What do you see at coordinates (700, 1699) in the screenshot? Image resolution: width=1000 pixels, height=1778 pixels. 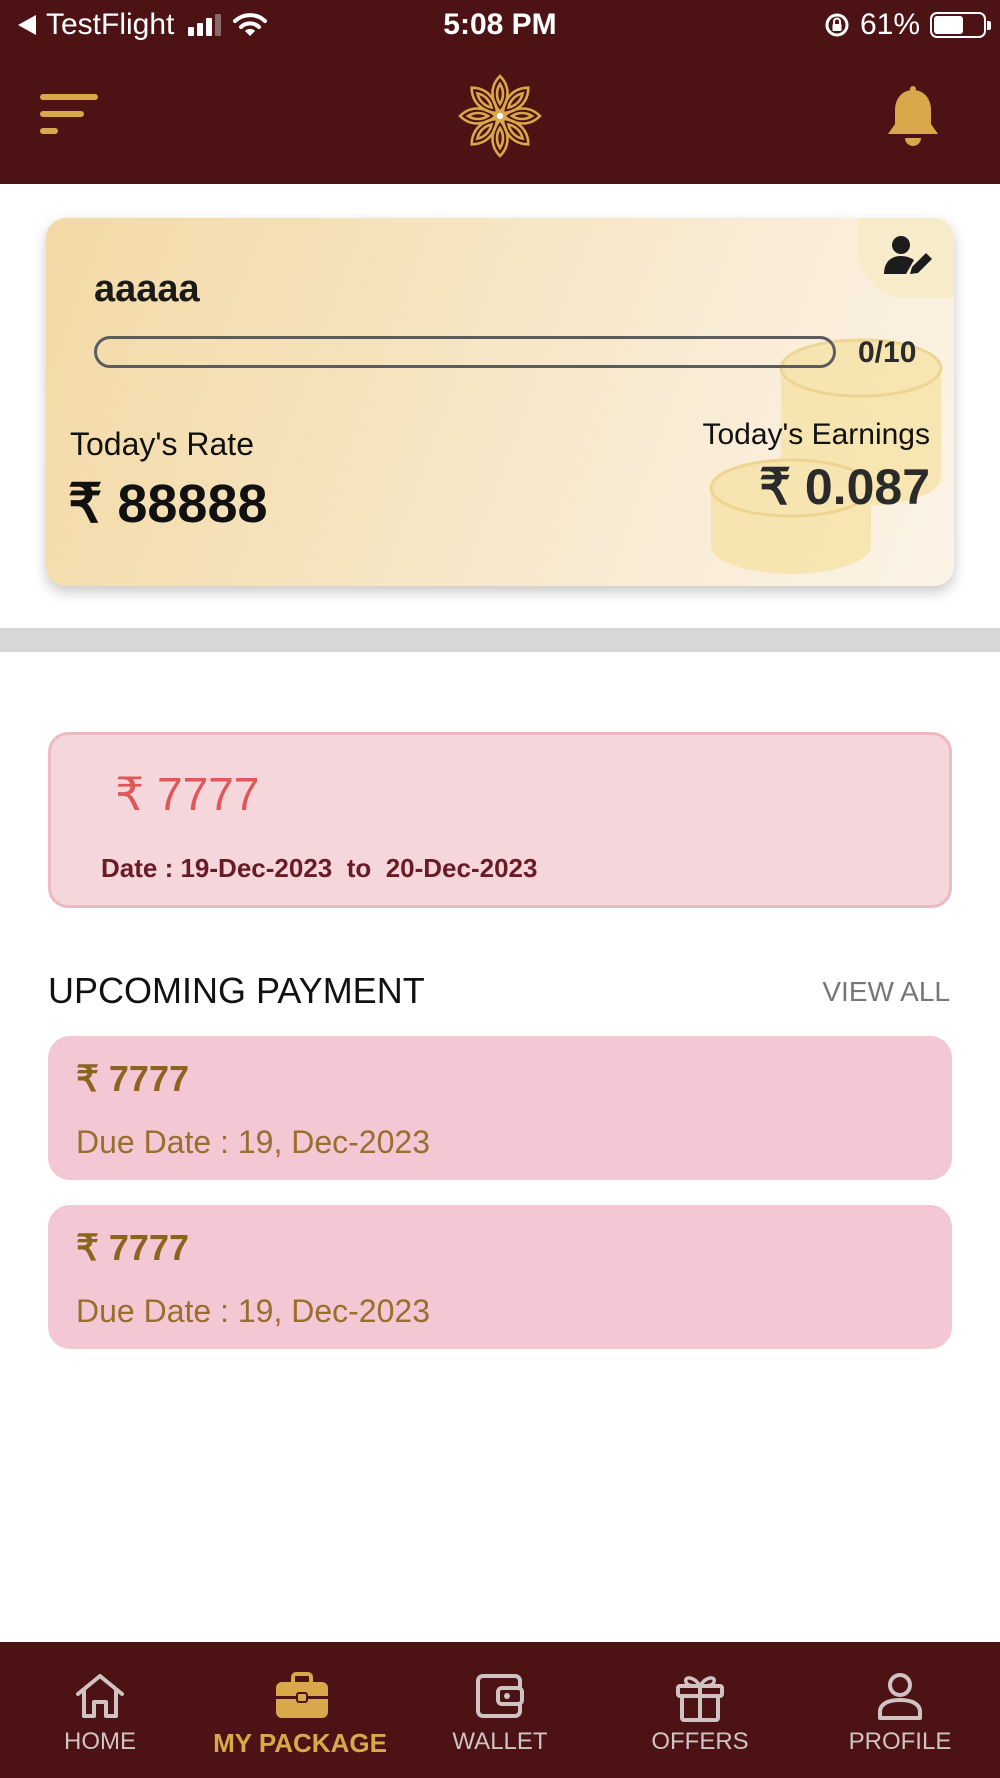 I see `gift-icon` at bounding box center [700, 1699].